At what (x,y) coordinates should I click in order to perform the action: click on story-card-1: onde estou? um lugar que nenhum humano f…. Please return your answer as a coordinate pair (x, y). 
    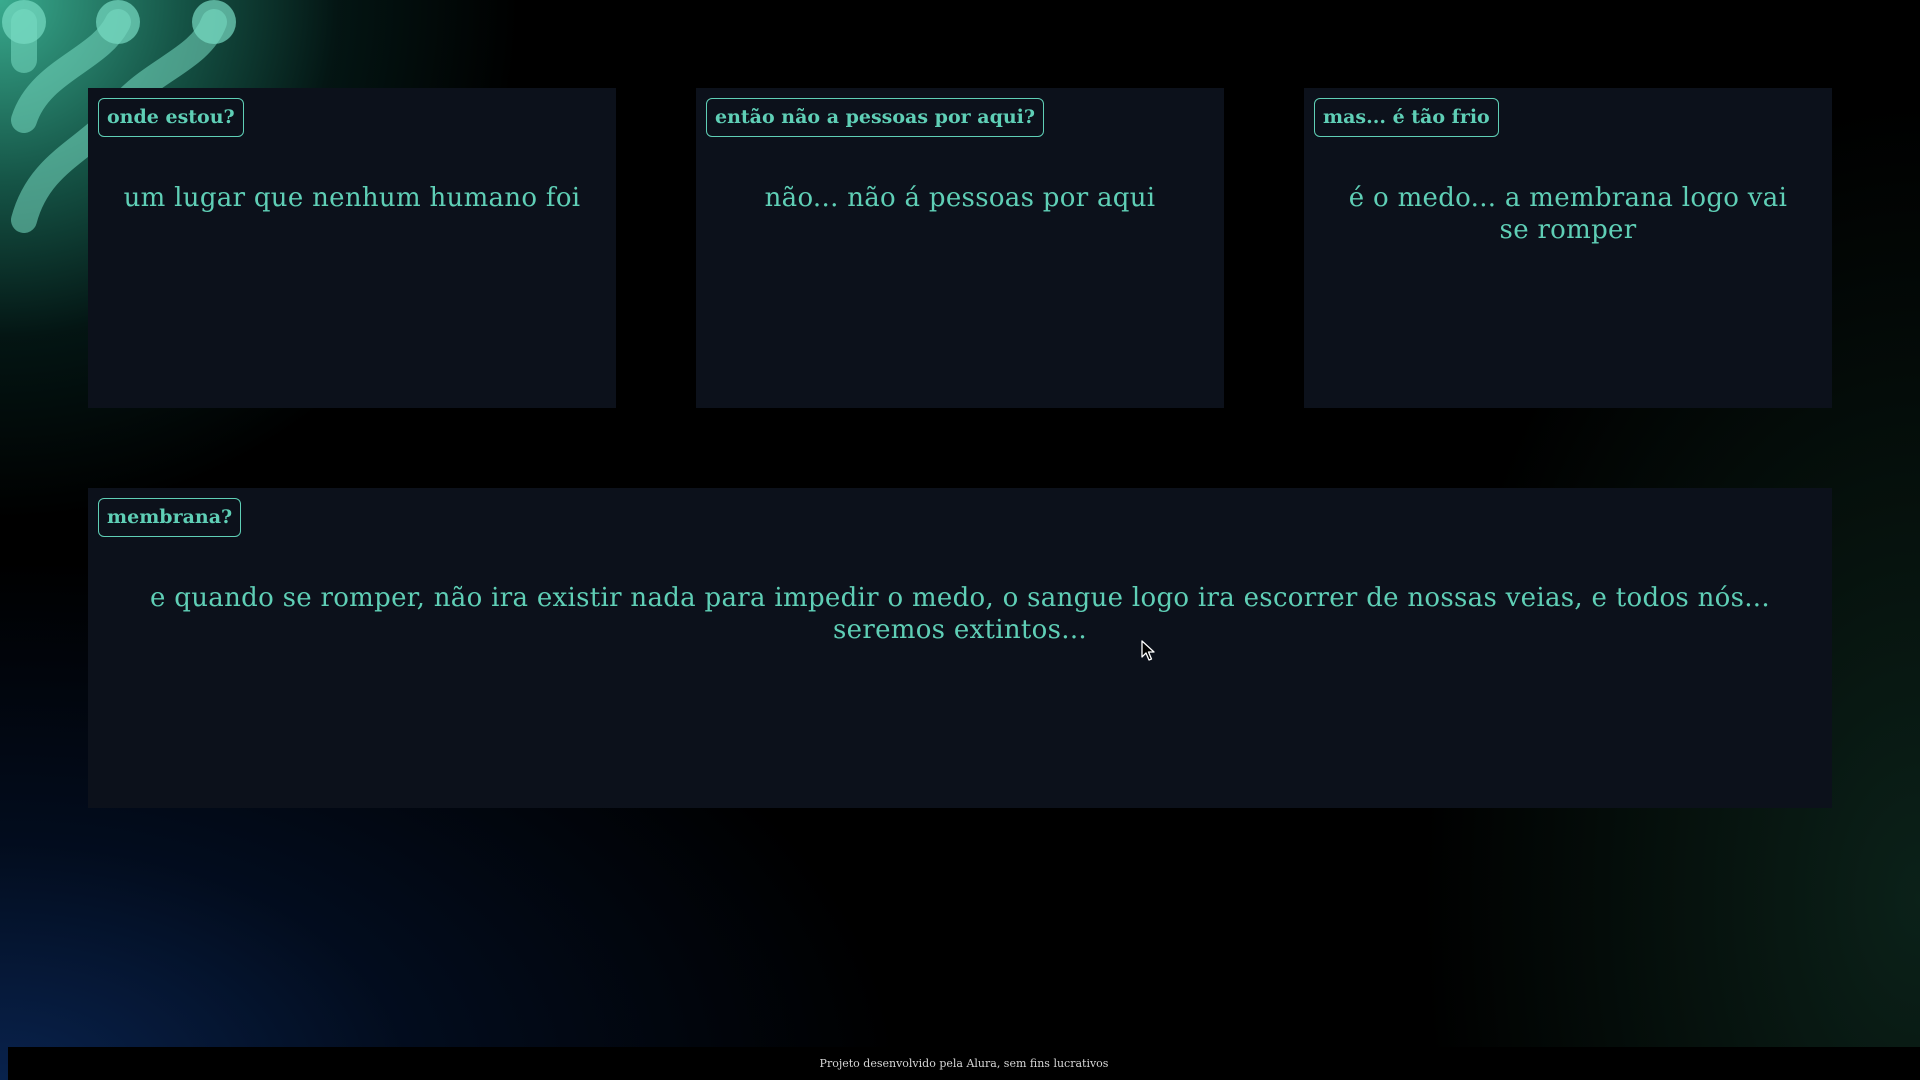
    Looking at the image, I should click on (352, 248).